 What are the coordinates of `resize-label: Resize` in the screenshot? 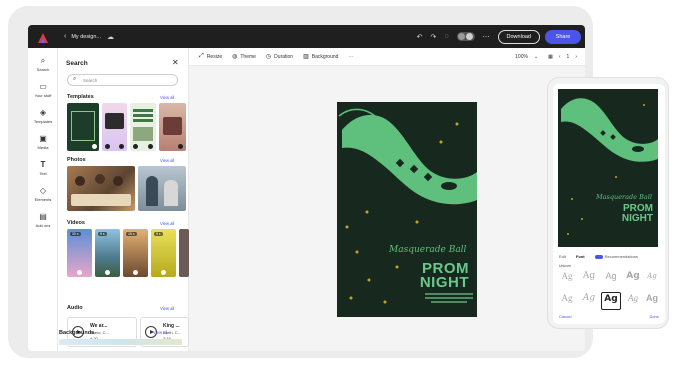 It's located at (214, 56).